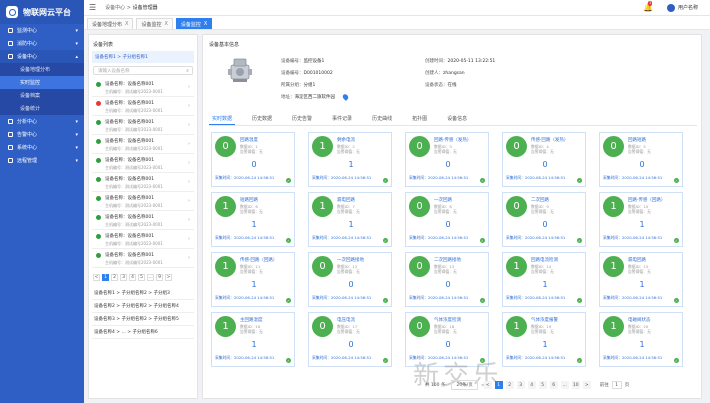  Describe the element at coordinates (42, 121) in the screenshot. I see `sidebar-item: 分析中心 ▾` at that location.